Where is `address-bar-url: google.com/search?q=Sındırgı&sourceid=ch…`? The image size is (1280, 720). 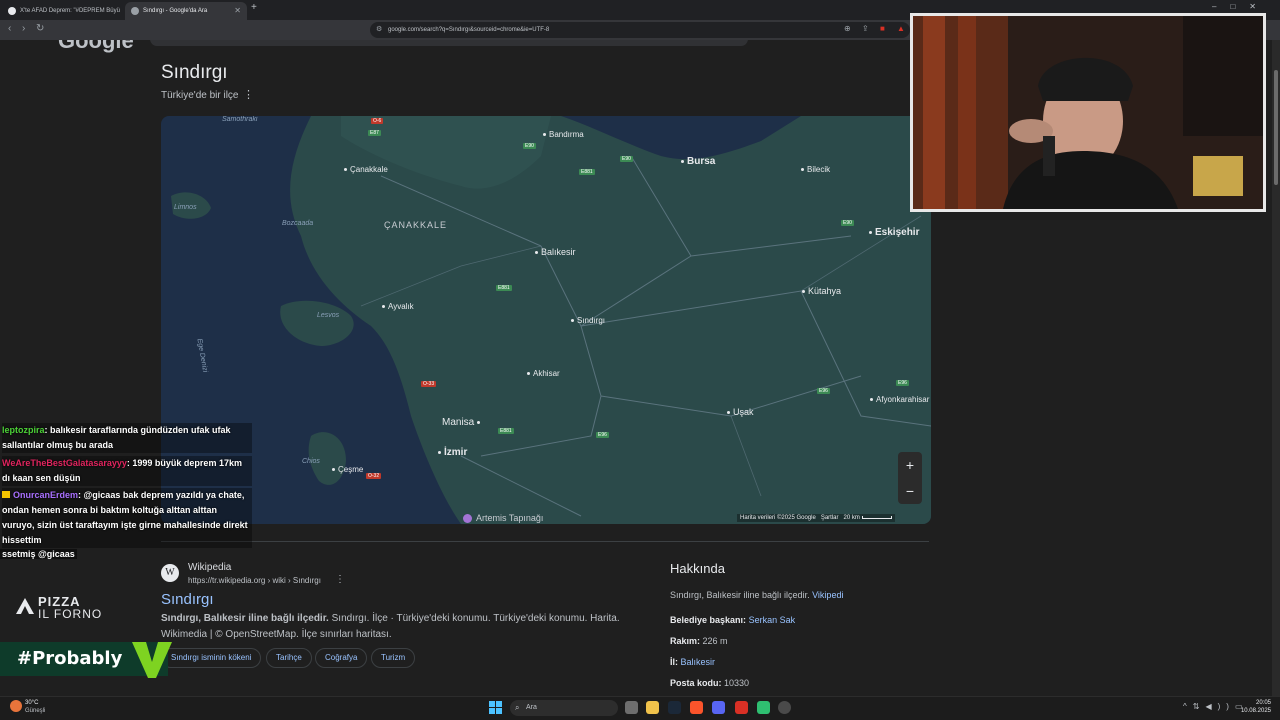 address-bar-url: google.com/search?q=Sındırgı&sourceid=ch… is located at coordinates (469, 30).